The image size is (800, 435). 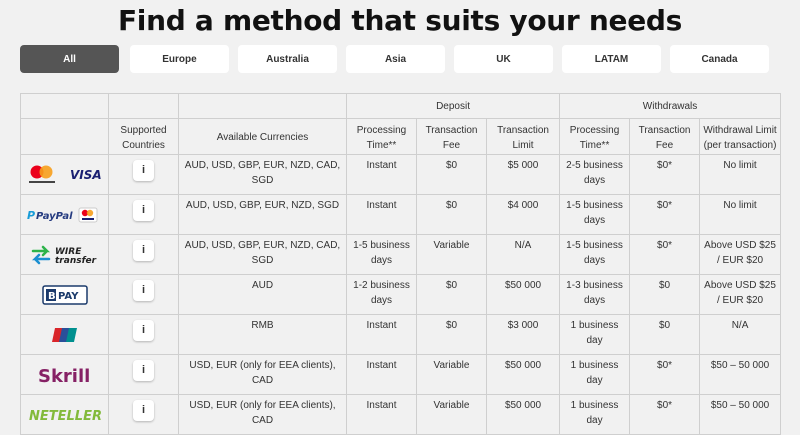 What do you see at coordinates (143, 136) in the screenshot?
I see `col-supported-countries: Supported Countries` at bounding box center [143, 136].